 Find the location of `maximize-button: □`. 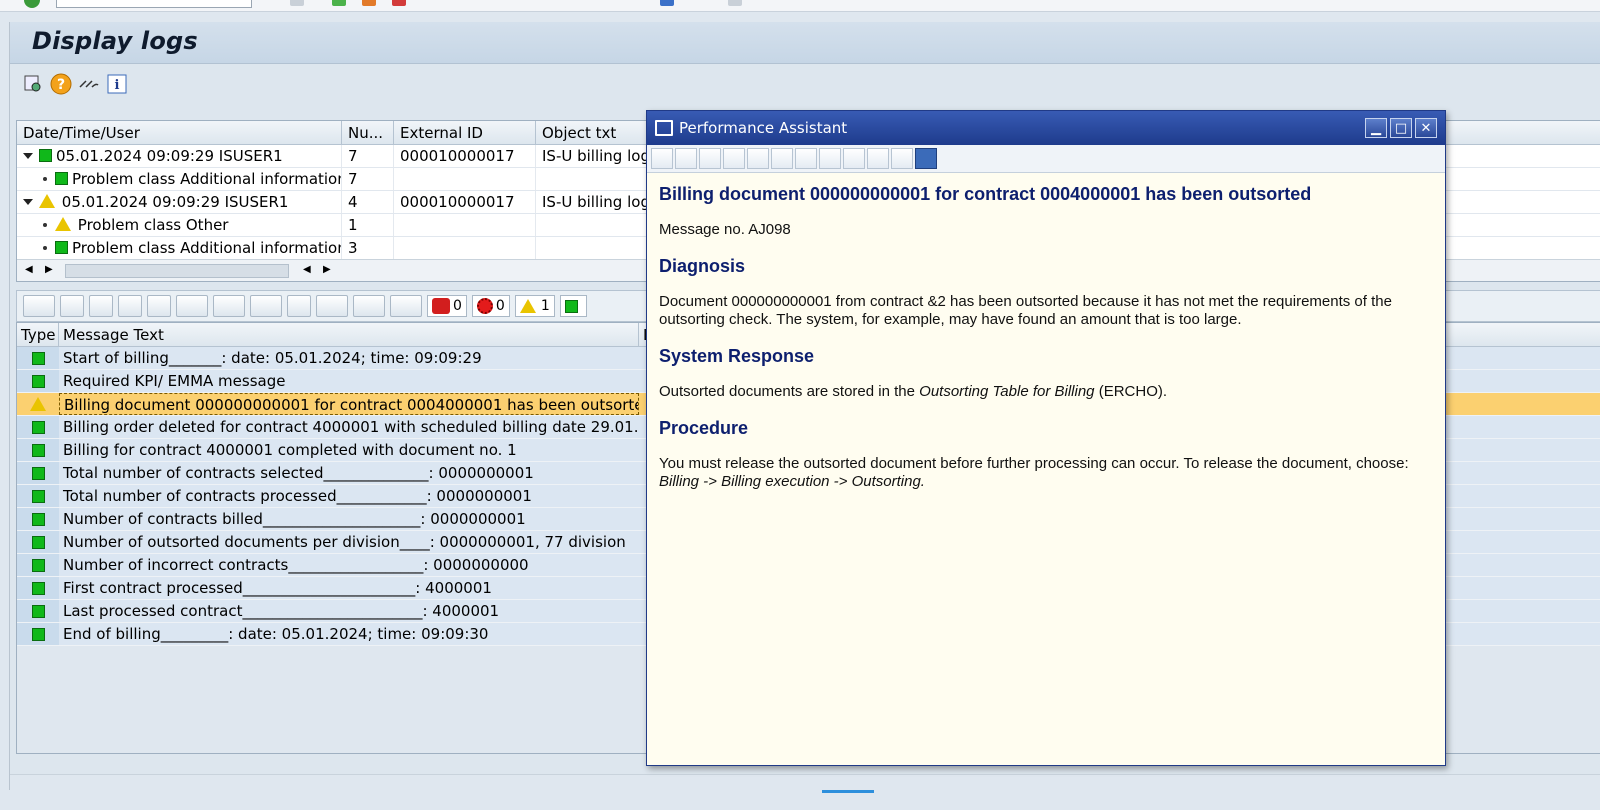

maximize-button: □ is located at coordinates (1401, 128).